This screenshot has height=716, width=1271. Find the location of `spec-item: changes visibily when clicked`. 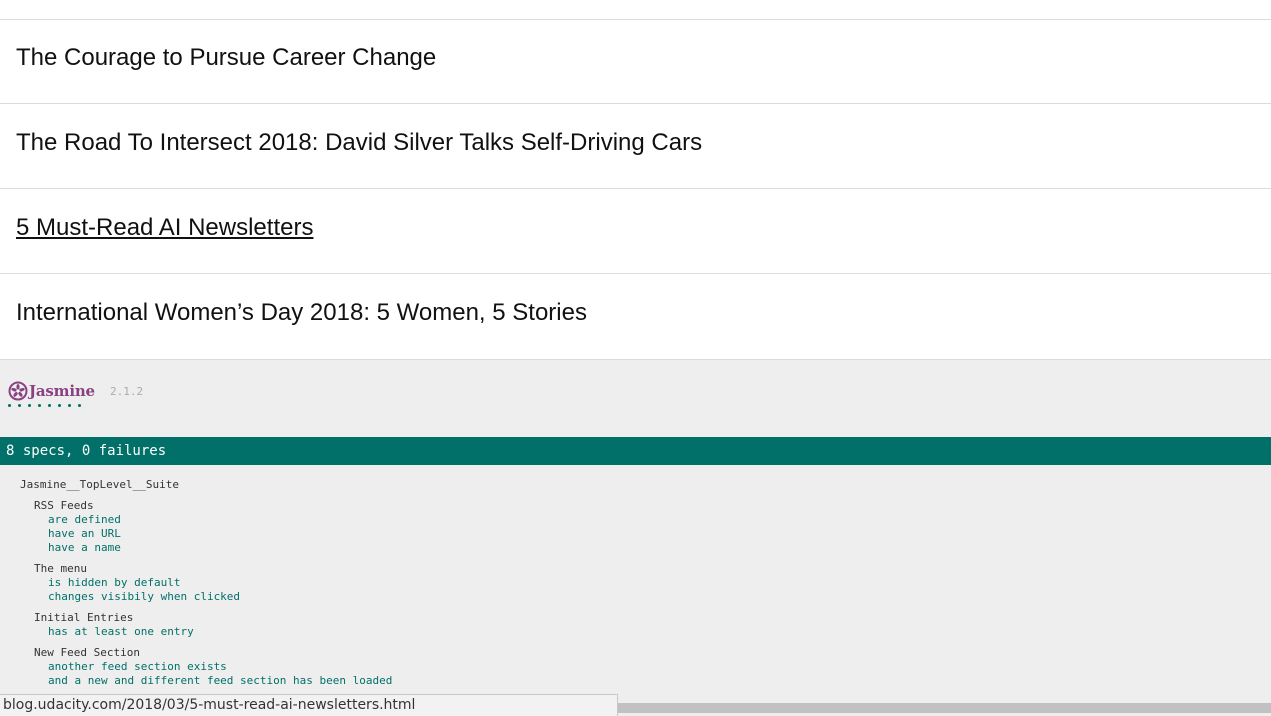

spec-item: changes visibily when clicked is located at coordinates (144, 597).